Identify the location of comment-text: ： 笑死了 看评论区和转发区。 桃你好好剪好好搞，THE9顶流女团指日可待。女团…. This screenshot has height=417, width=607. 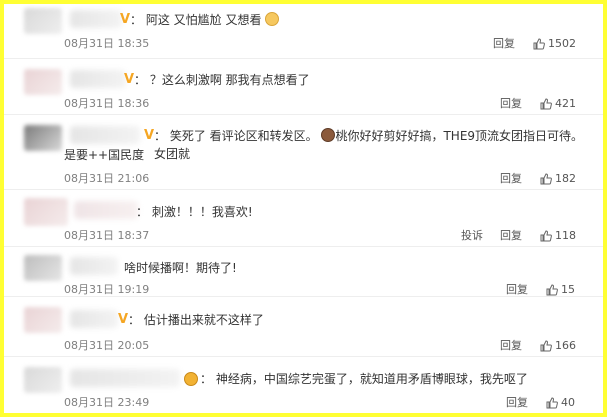
(369, 144).